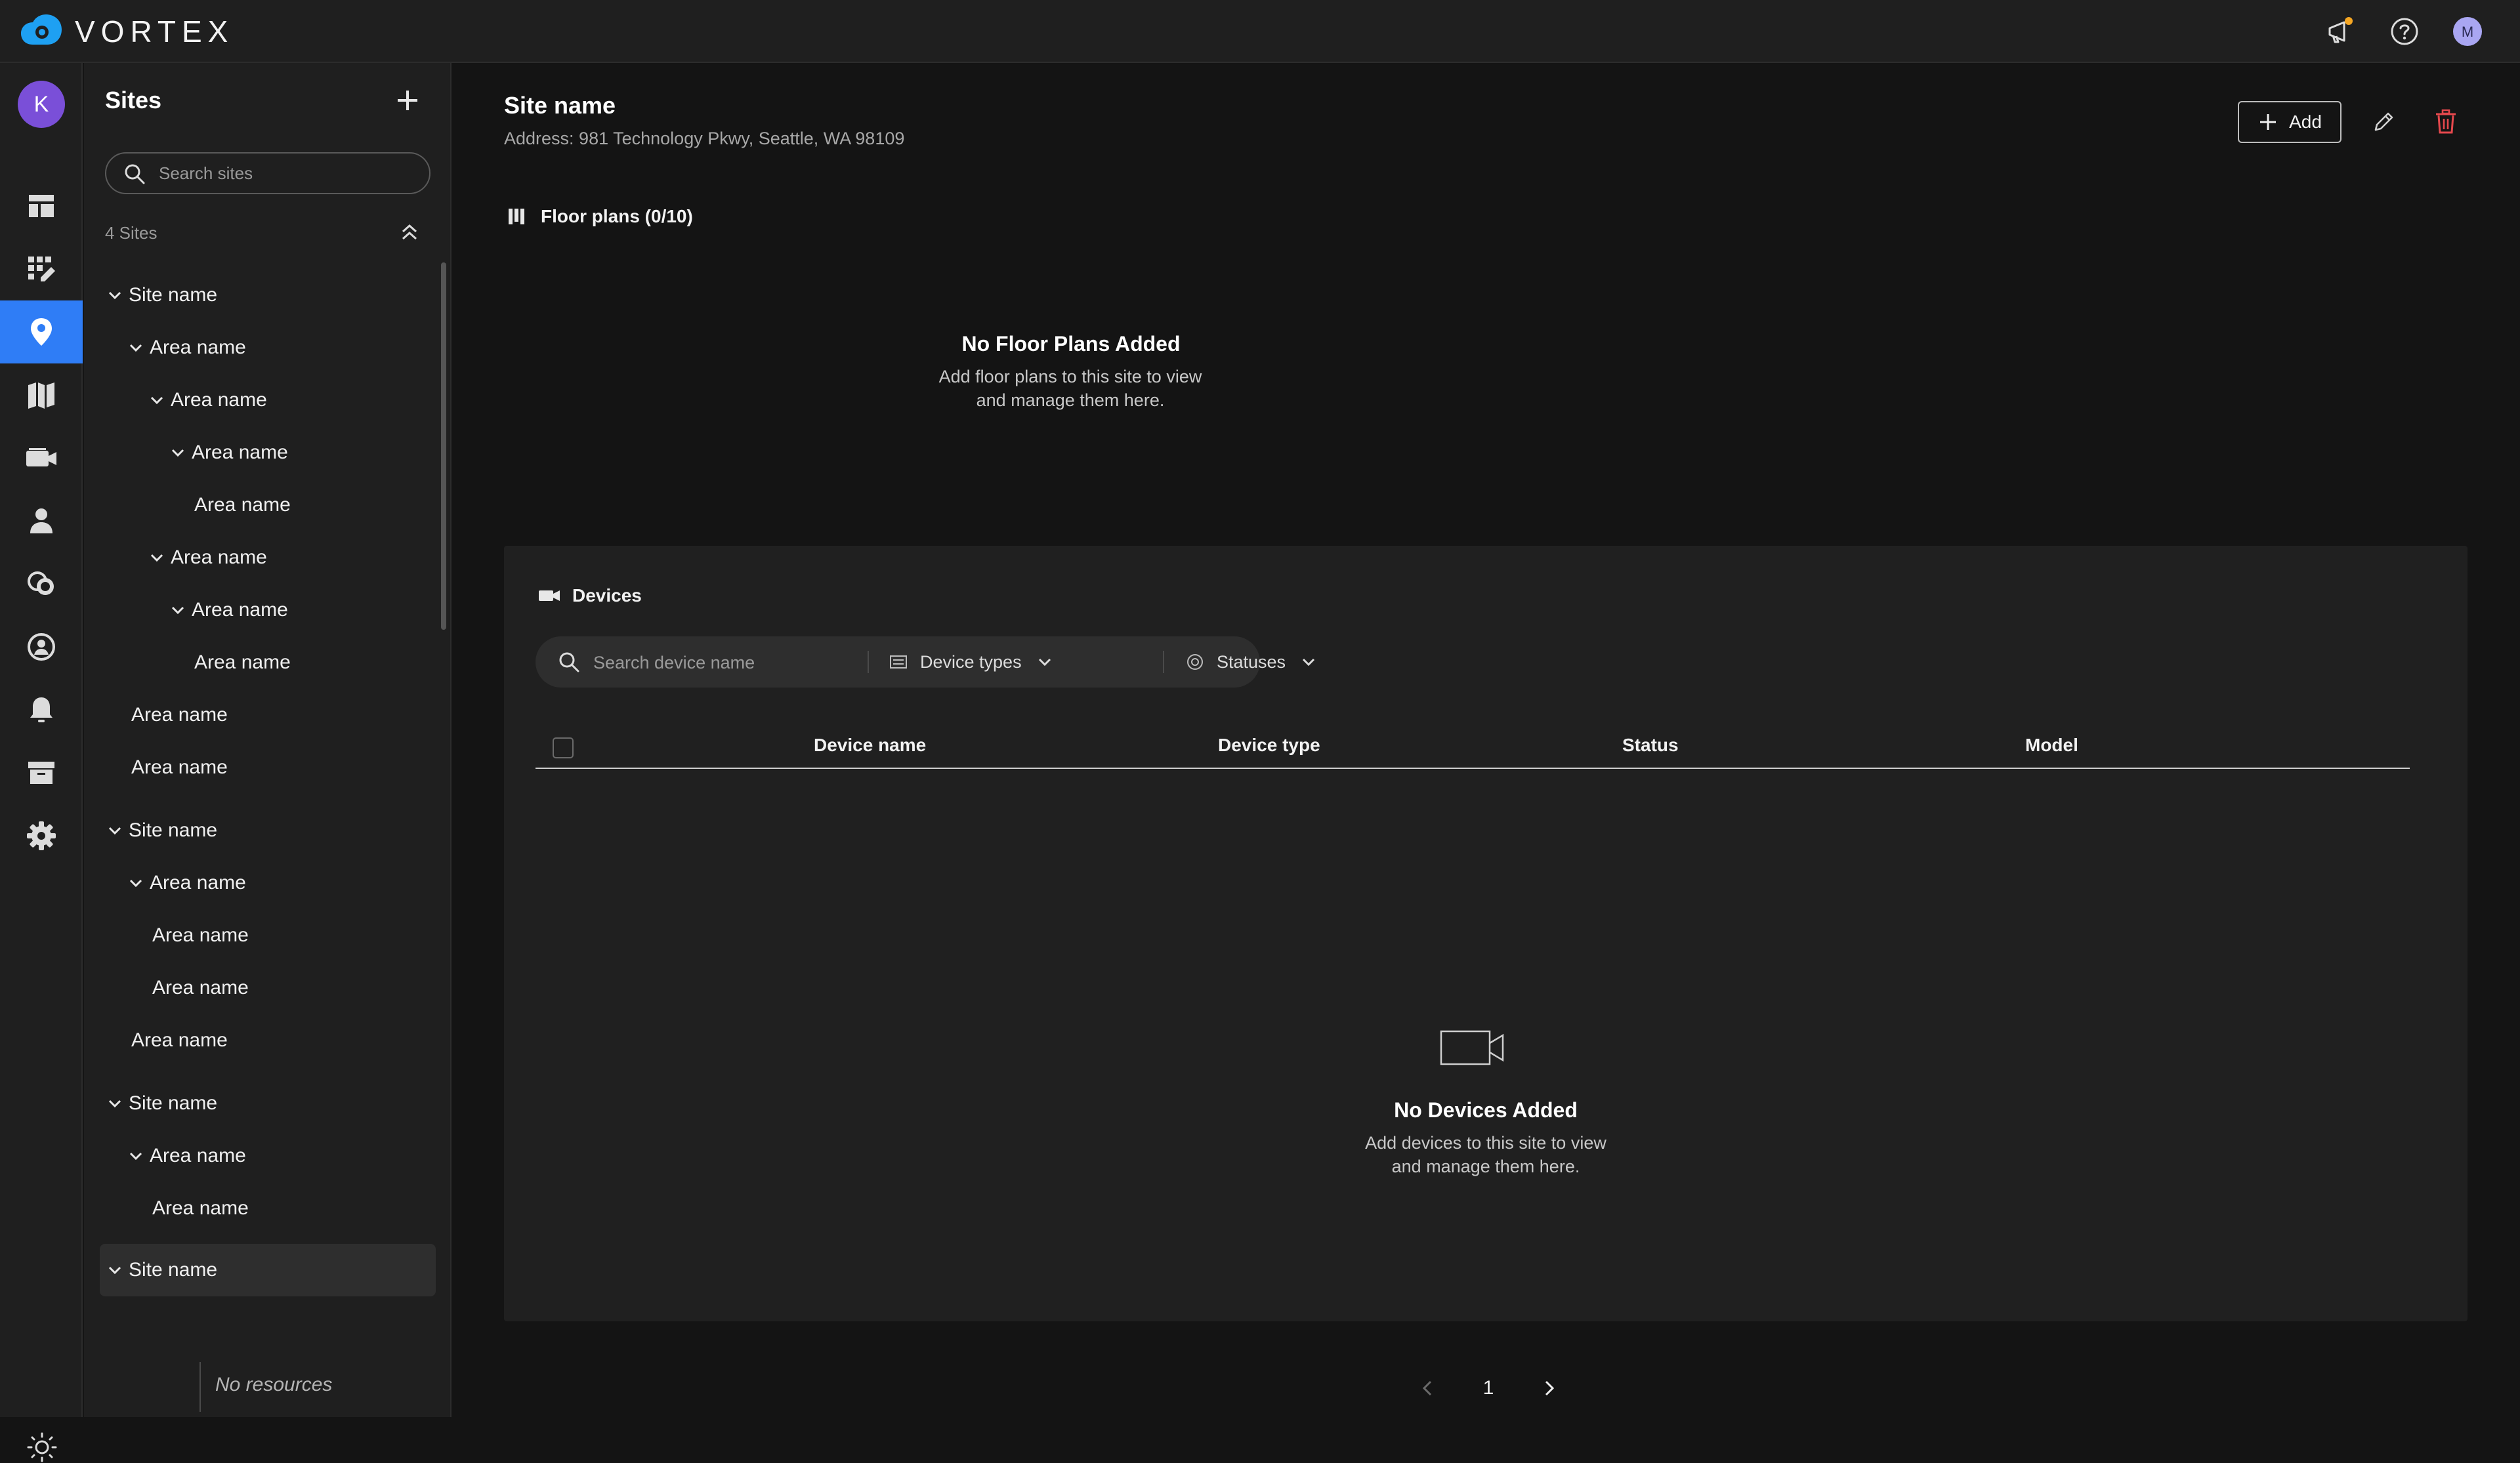 This screenshot has height=1463, width=2520. I want to click on device-types-dropdown: Device types, so click(972, 662).